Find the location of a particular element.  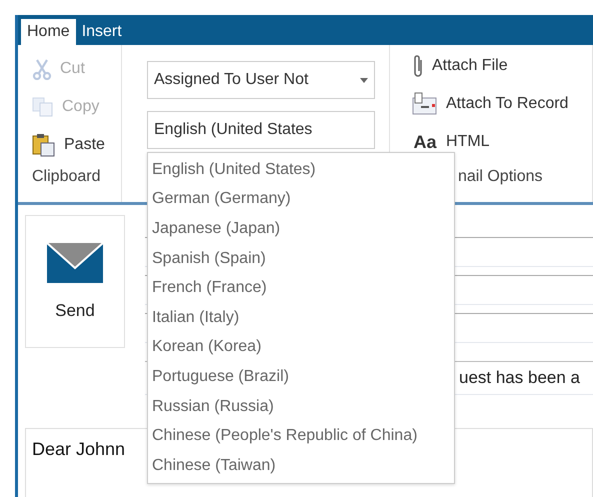

clipboard-icon is located at coordinates (44, 145).